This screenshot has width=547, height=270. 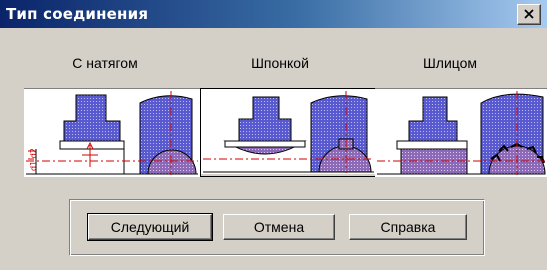 What do you see at coordinates (279, 227) in the screenshot?
I see `cancel-button: Отмена` at bounding box center [279, 227].